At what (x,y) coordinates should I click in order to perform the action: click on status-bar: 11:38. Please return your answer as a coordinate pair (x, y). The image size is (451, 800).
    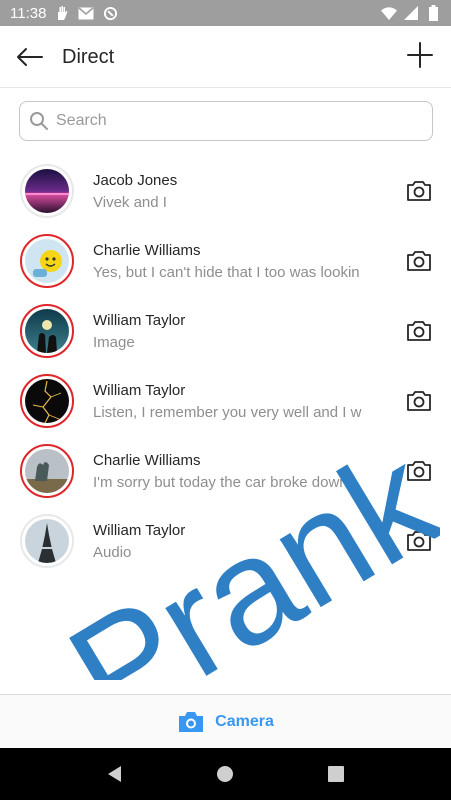
    Looking at the image, I should click on (225, 13).